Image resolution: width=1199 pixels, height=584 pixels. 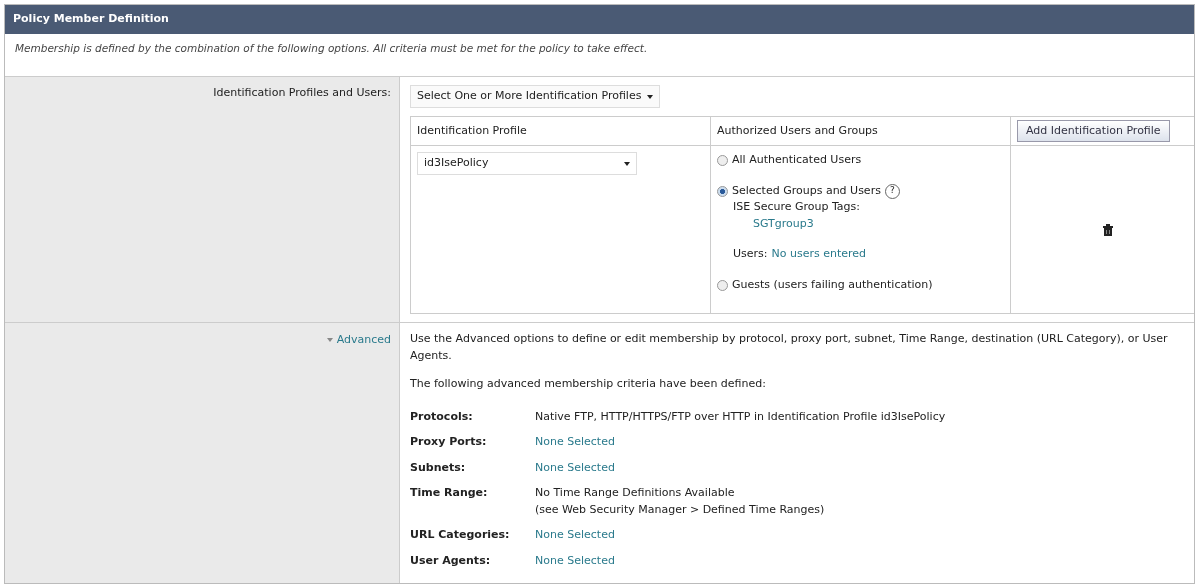 I want to click on tag-link: SGTgroup3, so click(x=783, y=223).